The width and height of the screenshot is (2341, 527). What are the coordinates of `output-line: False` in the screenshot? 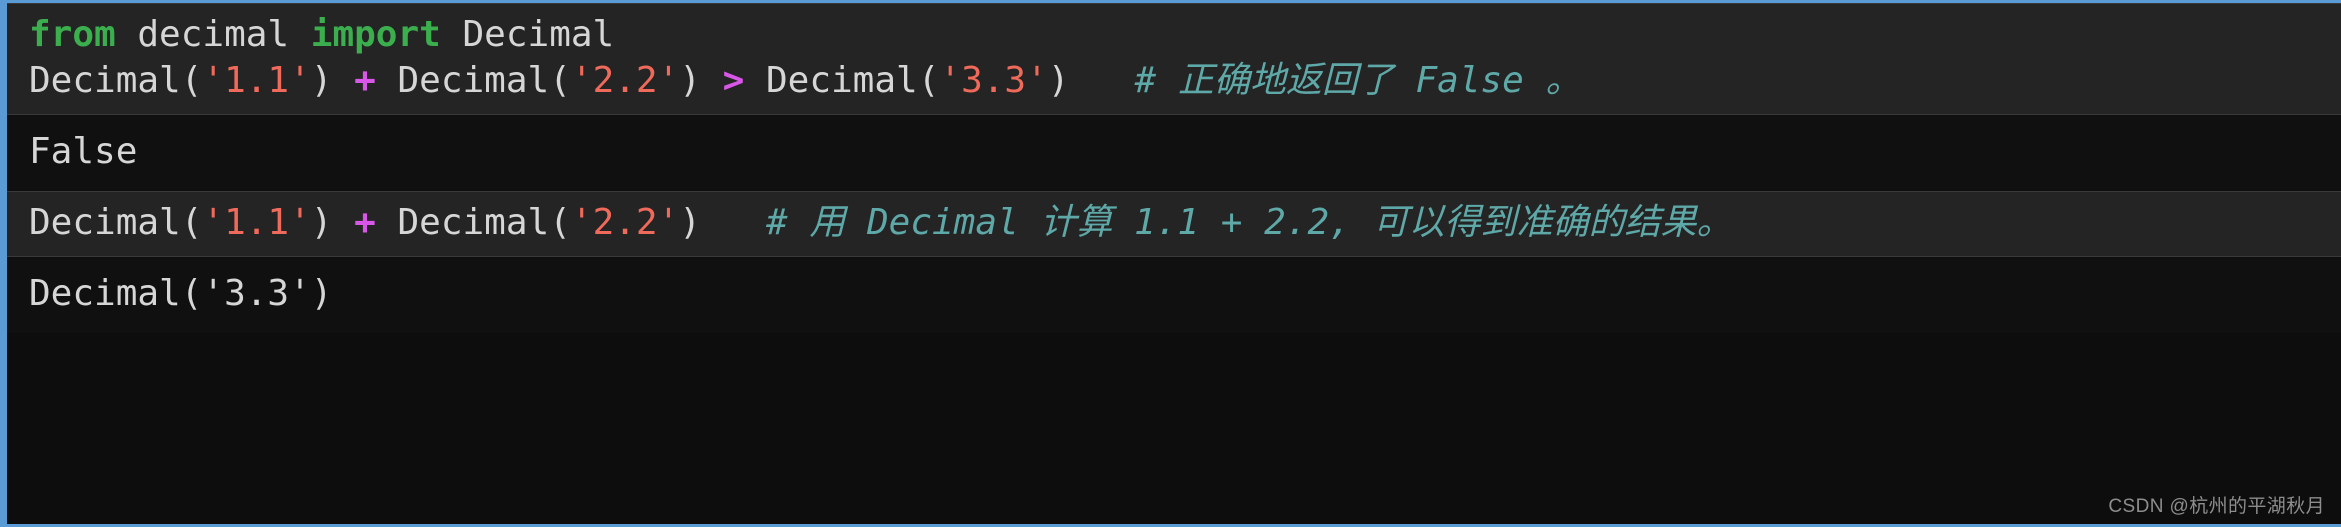 It's located at (1185, 152).